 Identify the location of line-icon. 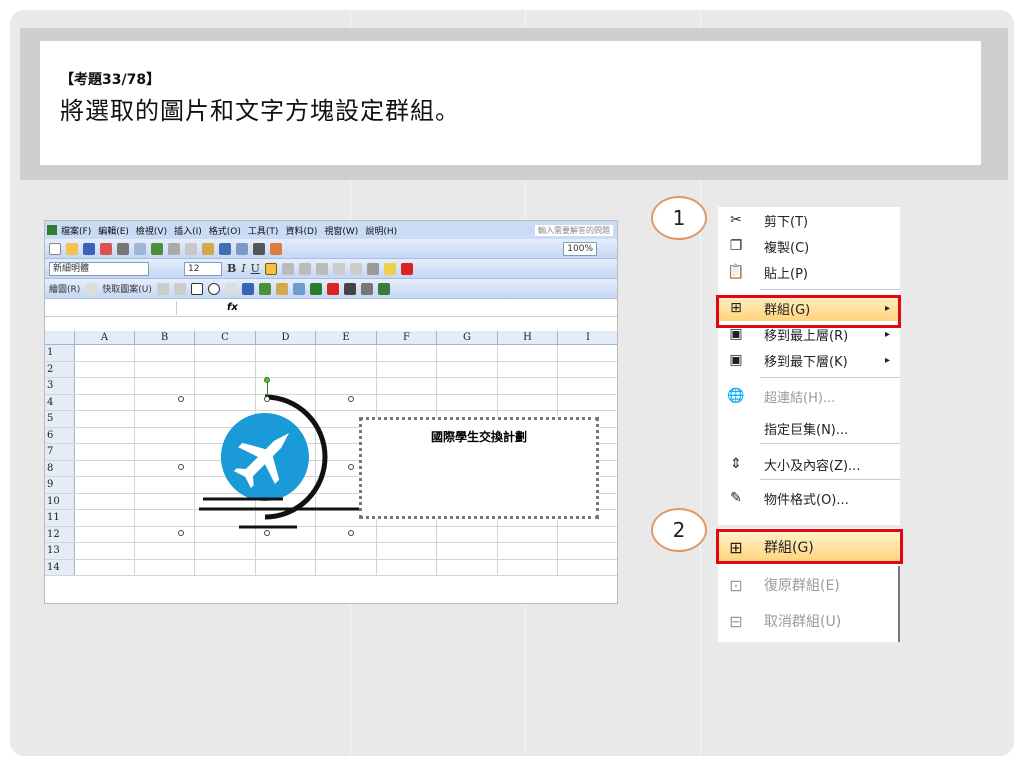
(162, 288).